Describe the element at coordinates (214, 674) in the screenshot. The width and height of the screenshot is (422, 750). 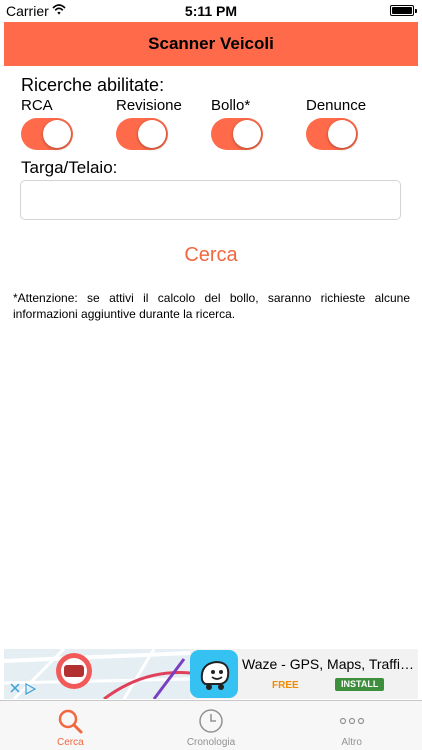
I see `waze-icon` at that location.